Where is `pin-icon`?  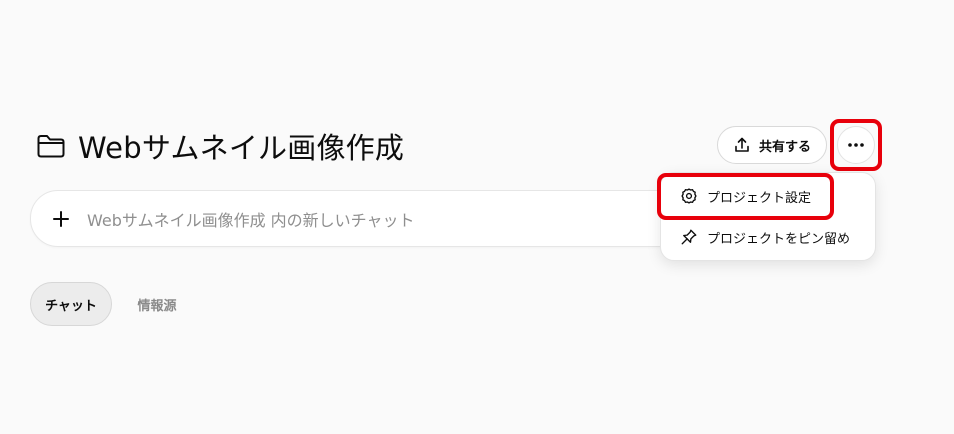
pin-icon is located at coordinates (689, 237).